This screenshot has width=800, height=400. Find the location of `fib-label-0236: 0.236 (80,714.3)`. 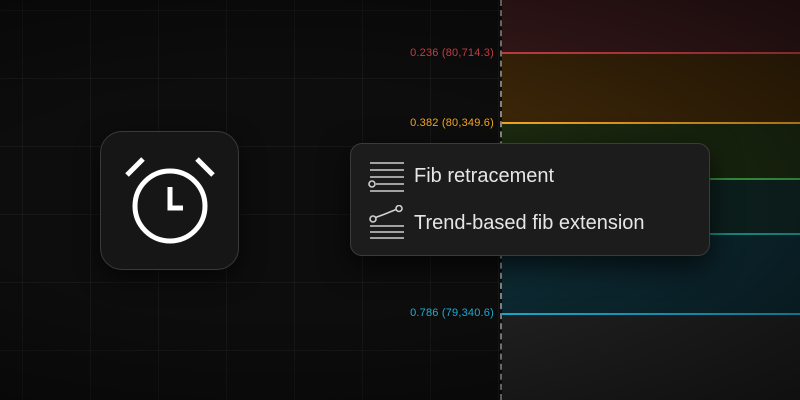

fib-label-0236: 0.236 (80,714.3) is located at coordinates (452, 53).